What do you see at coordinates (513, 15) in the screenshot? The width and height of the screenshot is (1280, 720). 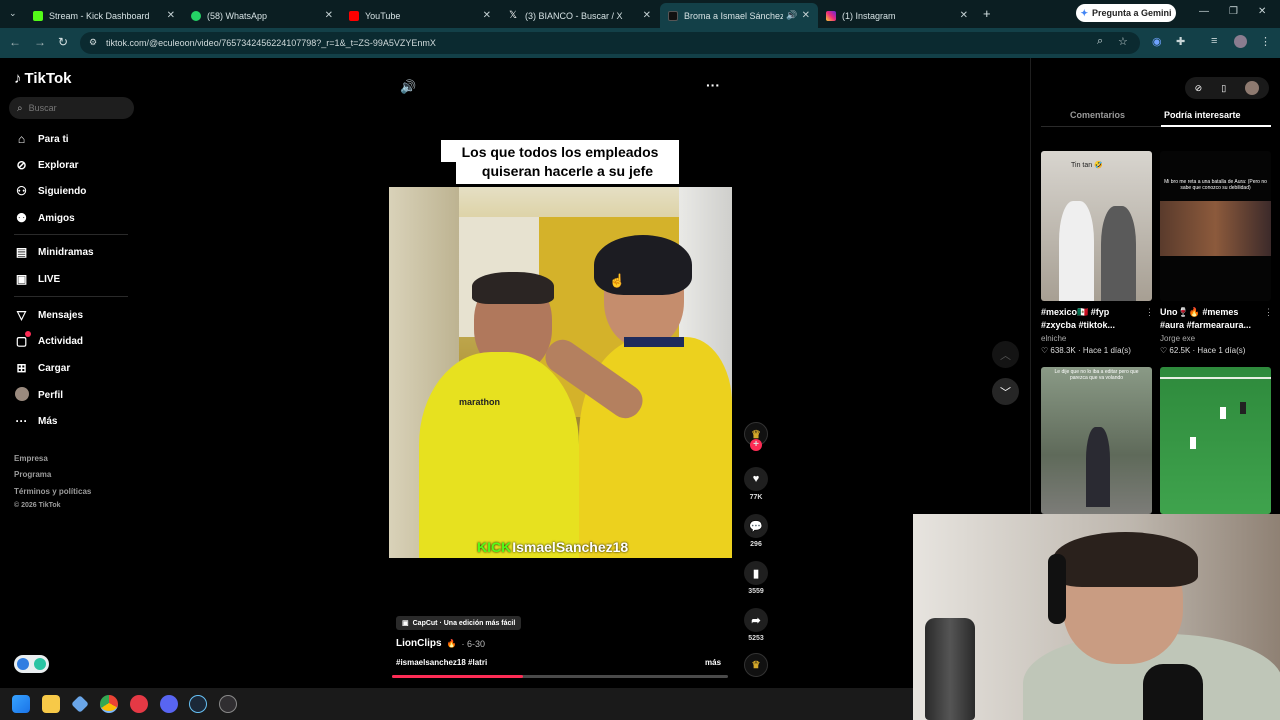 I see `x-favicon-icon: 𝕏` at bounding box center [513, 15].